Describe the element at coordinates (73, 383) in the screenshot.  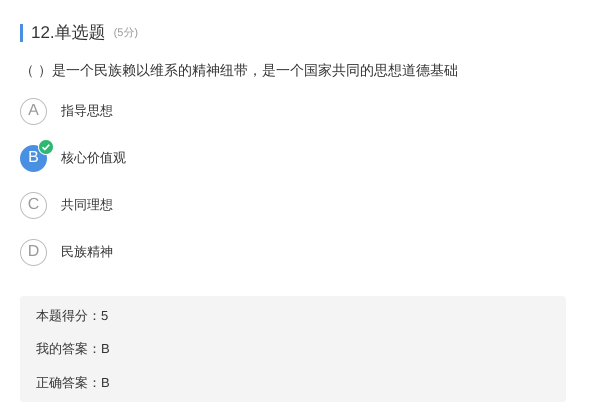
I see `result-line: 正确答案：B` at that location.